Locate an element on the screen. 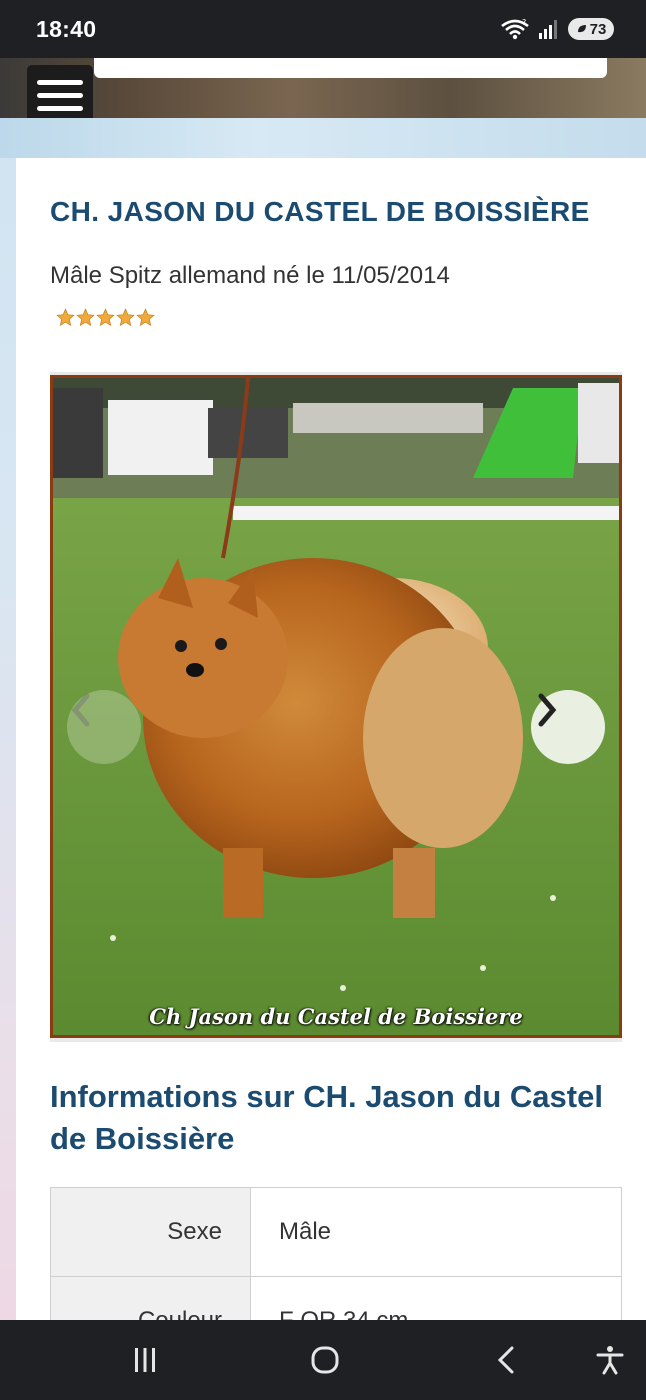  chevron-right-icon is located at coordinates (547, 710).